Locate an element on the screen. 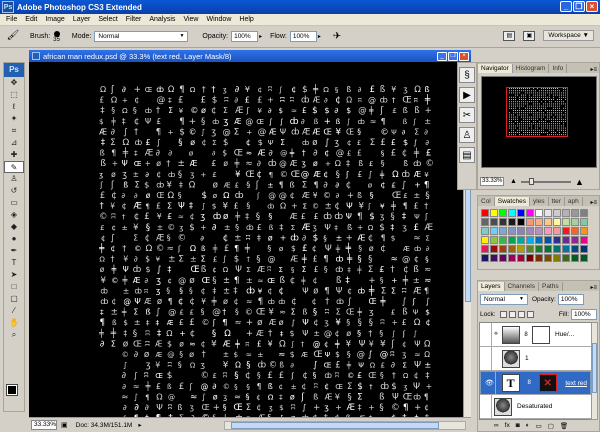 The image size is (600, 432). type-tool-icon: T is located at coordinates (14, 263).